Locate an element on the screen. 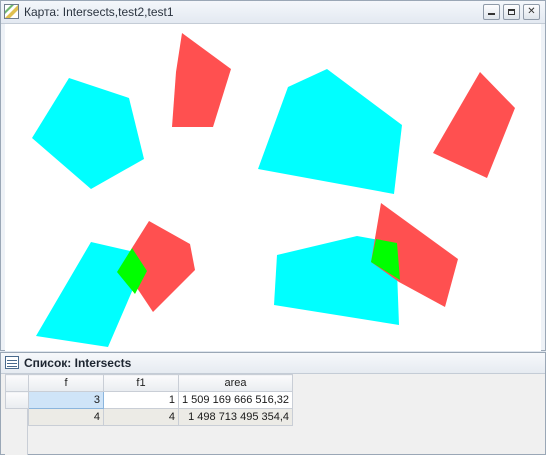 This screenshot has height=455, width=546. minimize-icon is located at coordinates (491, 14).